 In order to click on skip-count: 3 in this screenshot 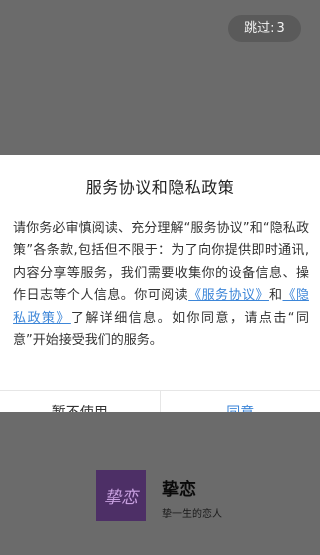, I will do `click(280, 28)`.